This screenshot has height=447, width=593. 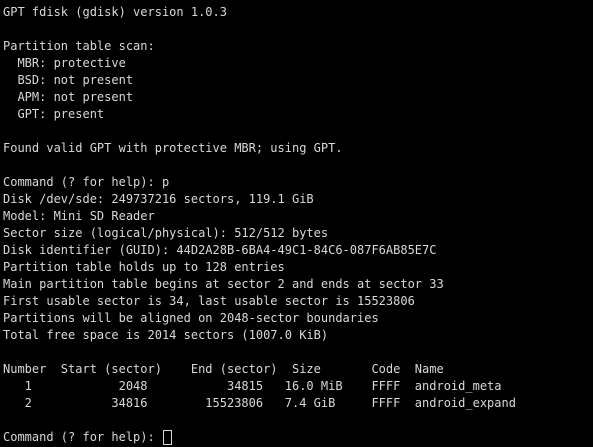 What do you see at coordinates (86, 182) in the screenshot?
I see `command-line: Command (? for help): p` at bounding box center [86, 182].